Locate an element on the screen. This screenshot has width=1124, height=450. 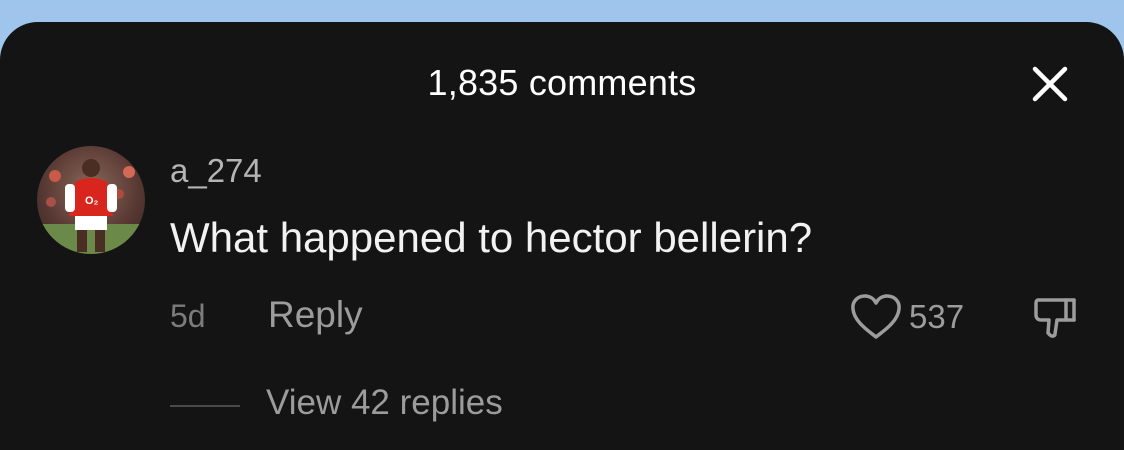
comments-count-title: 1,835 comments is located at coordinates (562, 82).